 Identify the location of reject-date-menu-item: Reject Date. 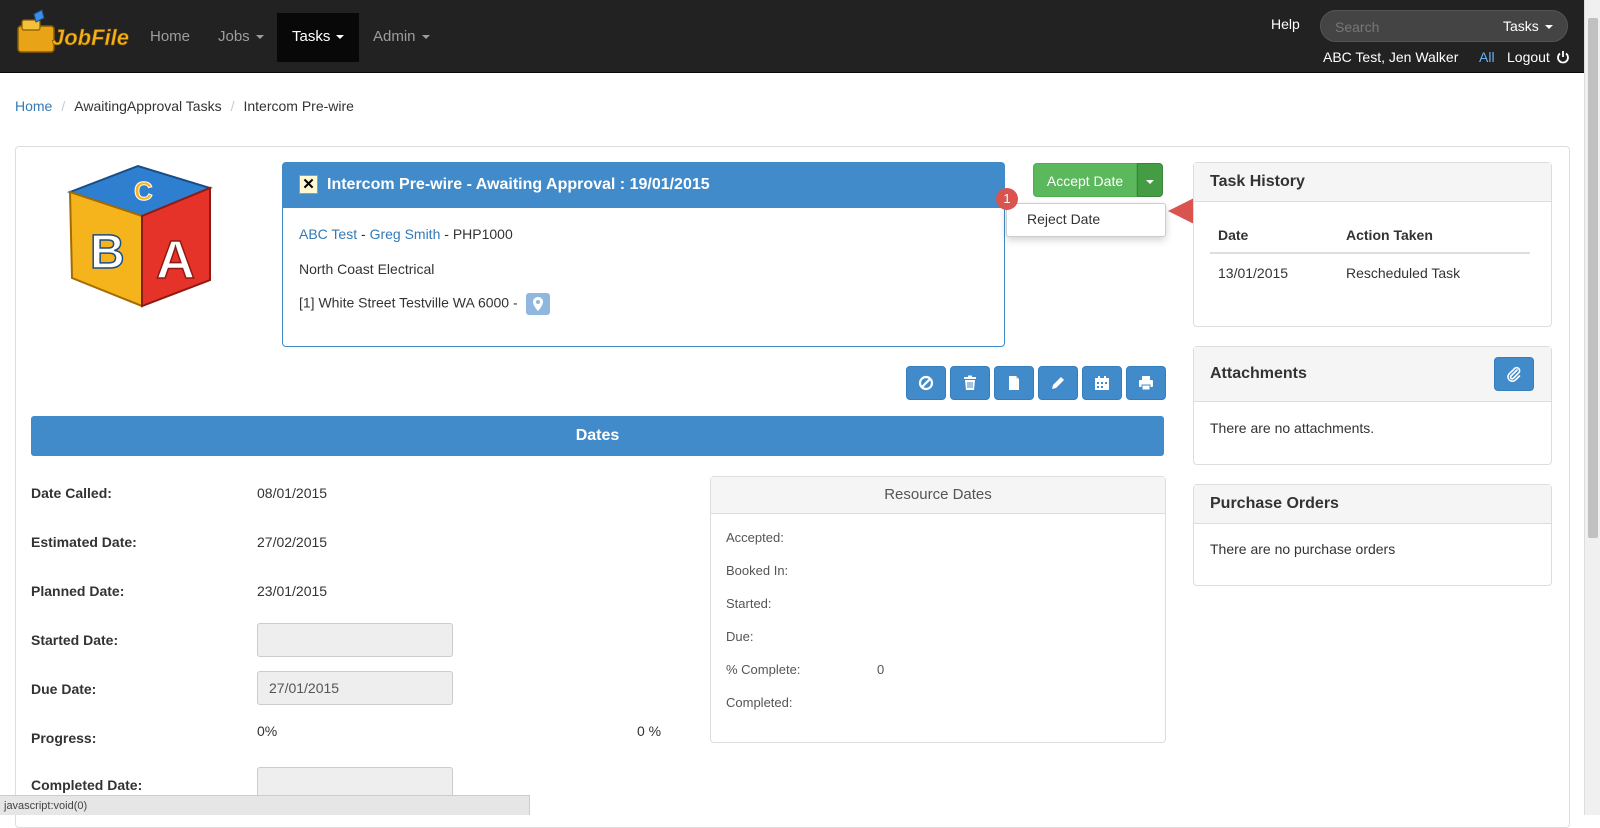
(1063, 219).